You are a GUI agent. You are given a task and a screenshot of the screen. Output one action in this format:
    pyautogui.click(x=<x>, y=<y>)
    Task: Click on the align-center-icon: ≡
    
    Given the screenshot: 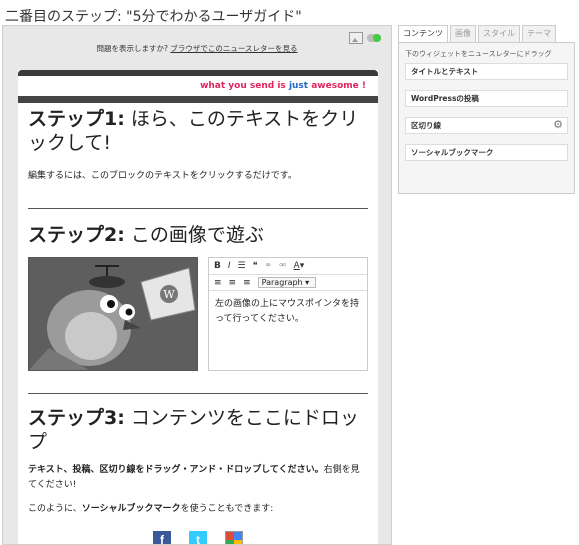 What is the action you would take?
    pyautogui.click(x=233, y=283)
    